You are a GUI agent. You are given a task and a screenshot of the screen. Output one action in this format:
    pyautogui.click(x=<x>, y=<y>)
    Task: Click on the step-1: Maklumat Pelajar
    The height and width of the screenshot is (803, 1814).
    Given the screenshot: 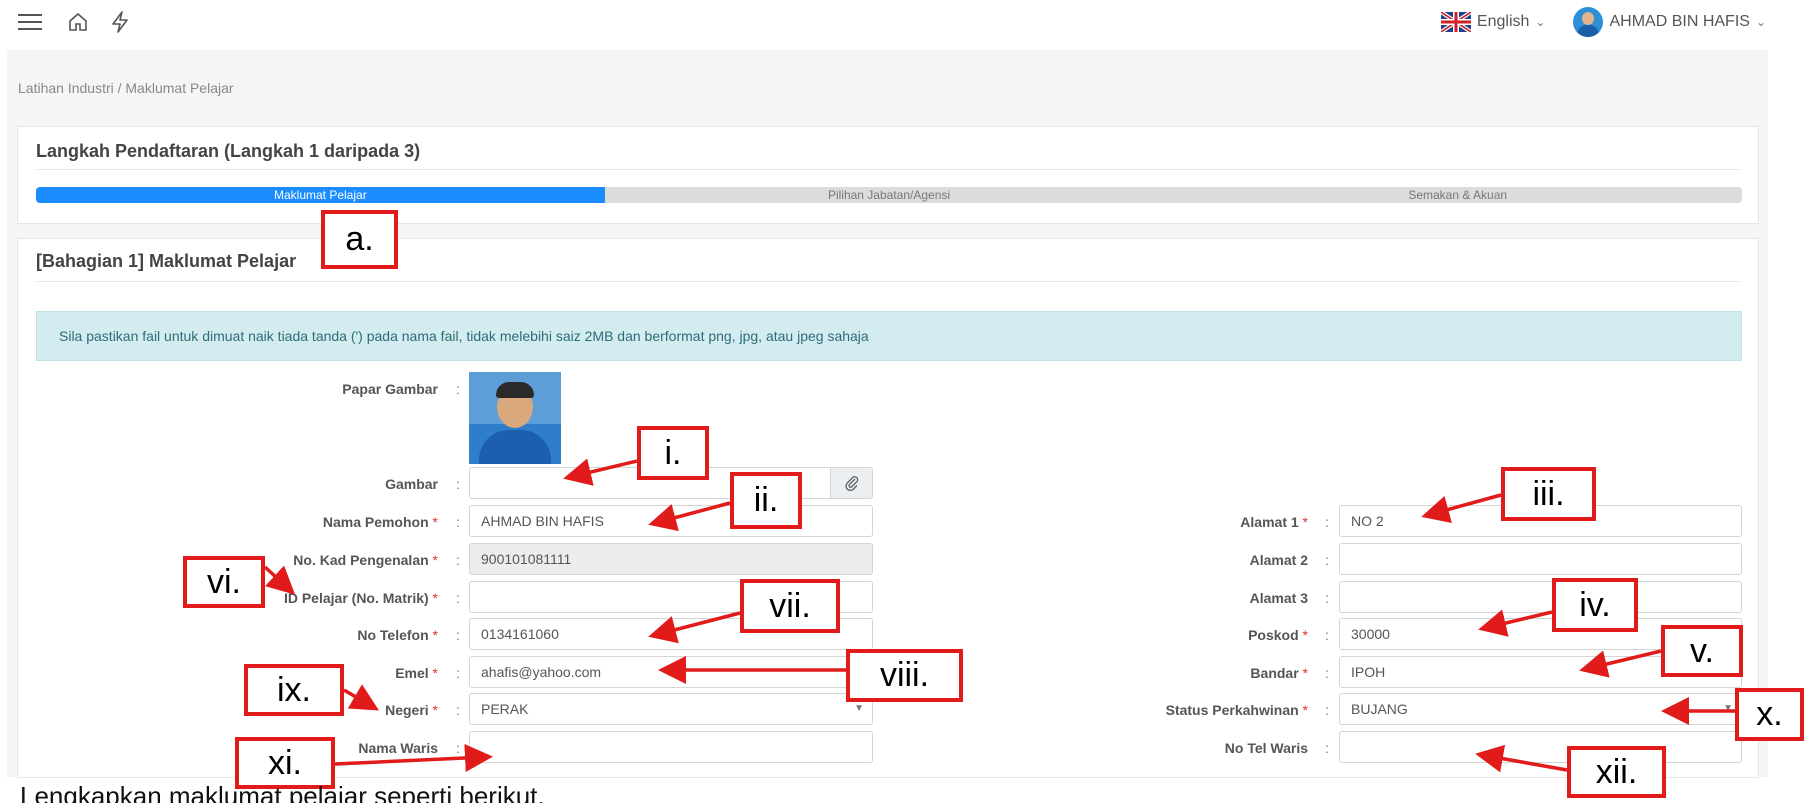 What is the action you would take?
    pyautogui.click(x=320, y=195)
    